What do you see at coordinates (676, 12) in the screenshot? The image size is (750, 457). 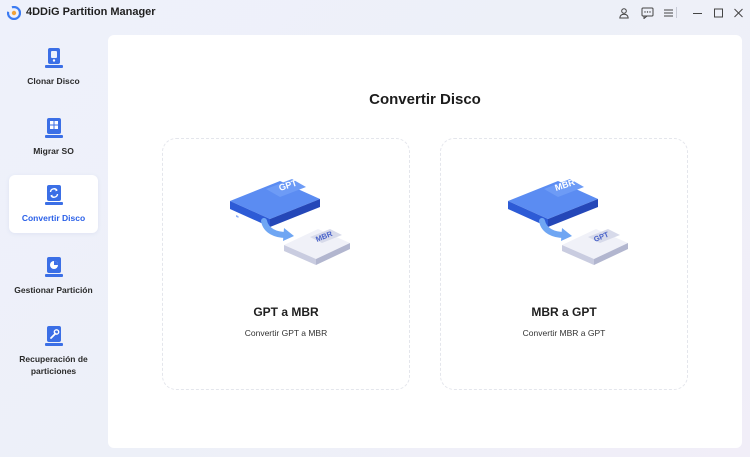 I see `titlebar-divider` at bounding box center [676, 12].